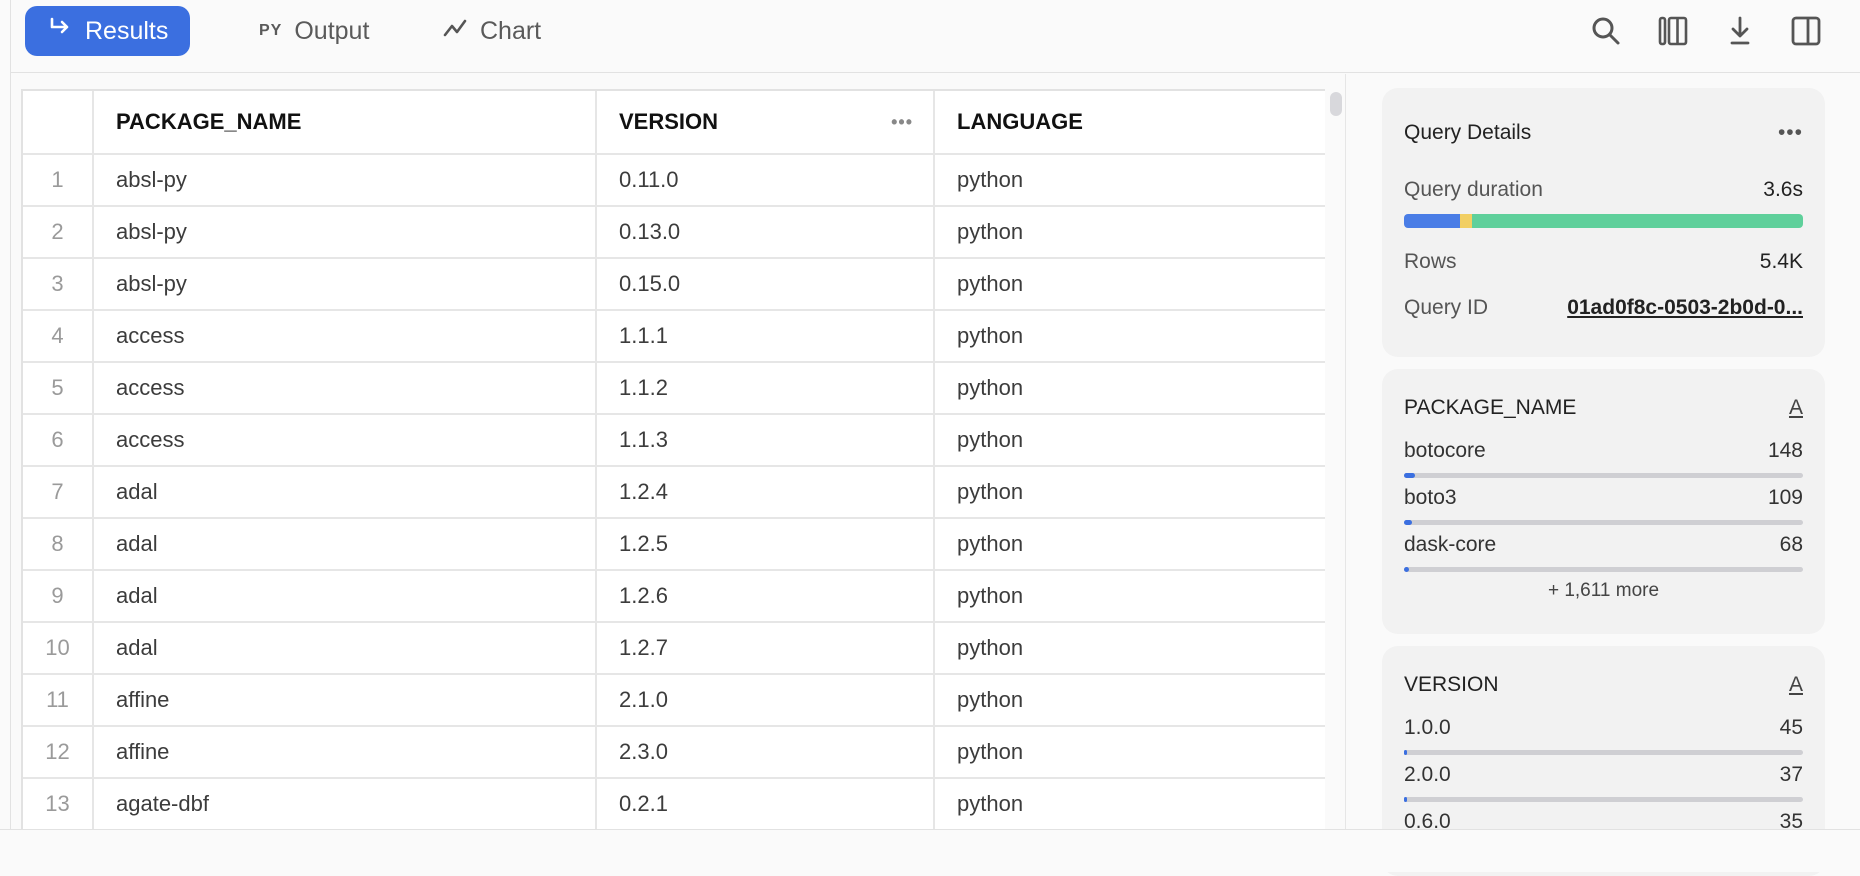 This screenshot has height=876, width=1860. I want to click on table-row: 12 affine 2.3.0 python, so click(674, 753).